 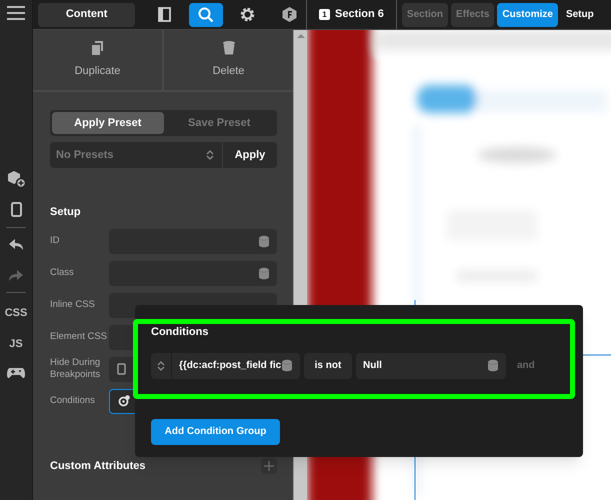 What do you see at coordinates (236, 365) in the screenshot?
I see `input-field: {{dc:acf:post_field fic` at bounding box center [236, 365].